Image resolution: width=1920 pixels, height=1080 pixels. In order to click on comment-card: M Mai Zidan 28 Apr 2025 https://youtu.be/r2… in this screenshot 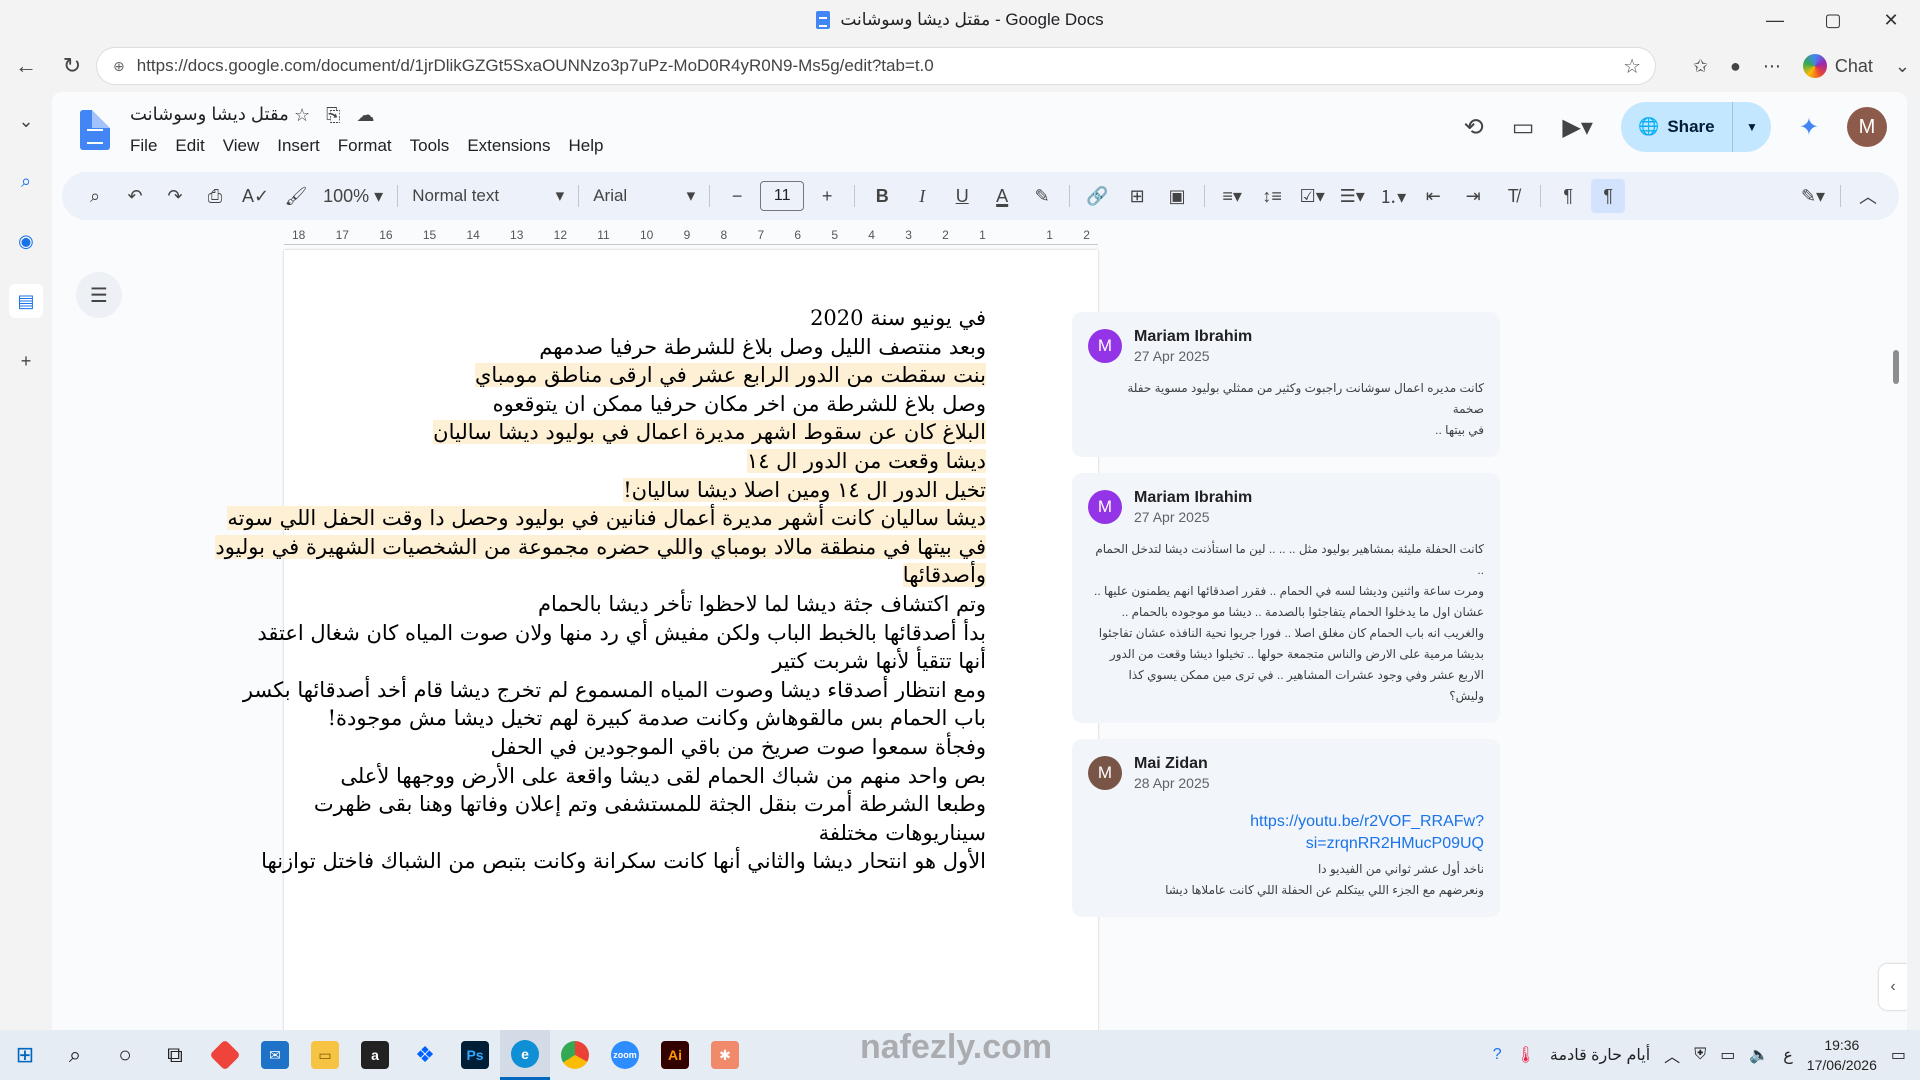, I will do `click(1286, 828)`.